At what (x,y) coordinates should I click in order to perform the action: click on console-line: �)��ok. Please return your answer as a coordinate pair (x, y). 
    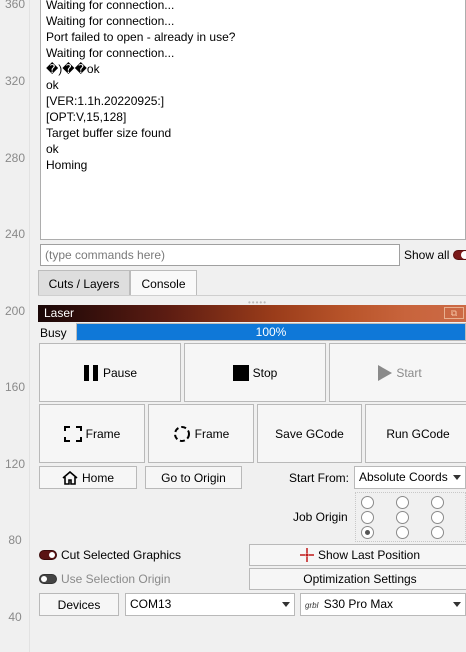
    Looking at the image, I should click on (73, 69).